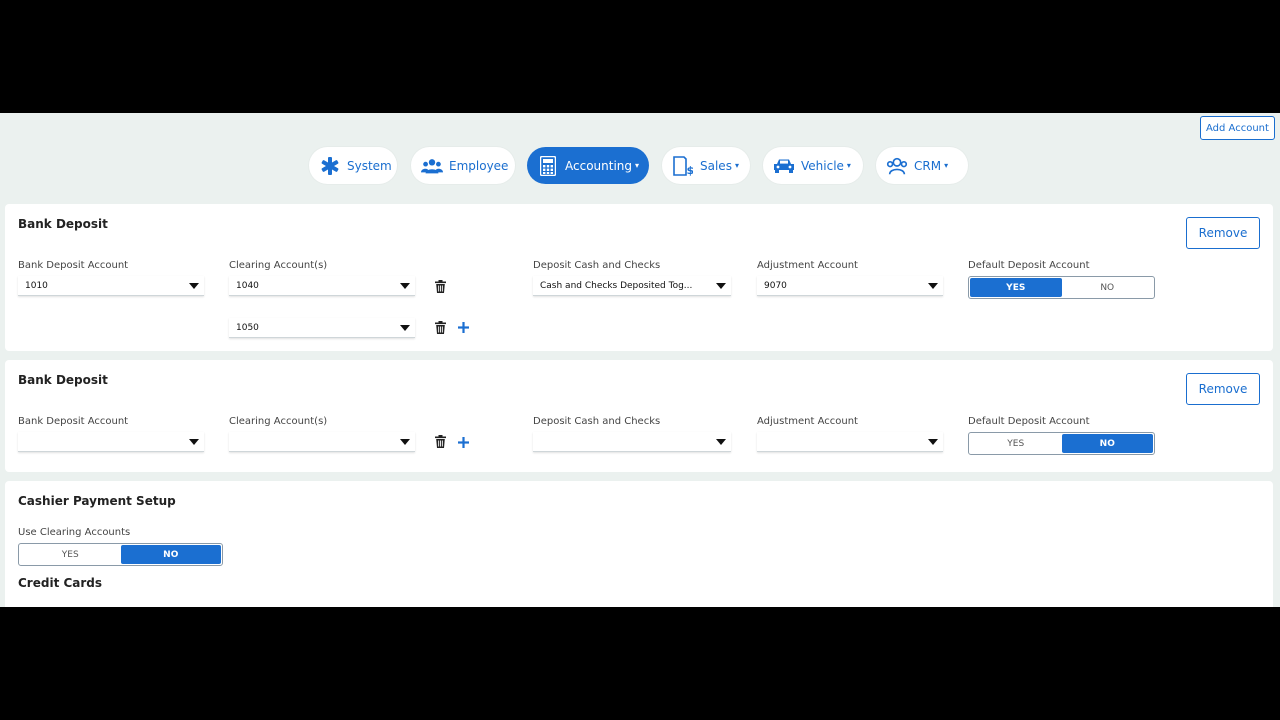  Describe the element at coordinates (599, 165) in the screenshot. I see `tab-accounting-label: Accounting` at that location.